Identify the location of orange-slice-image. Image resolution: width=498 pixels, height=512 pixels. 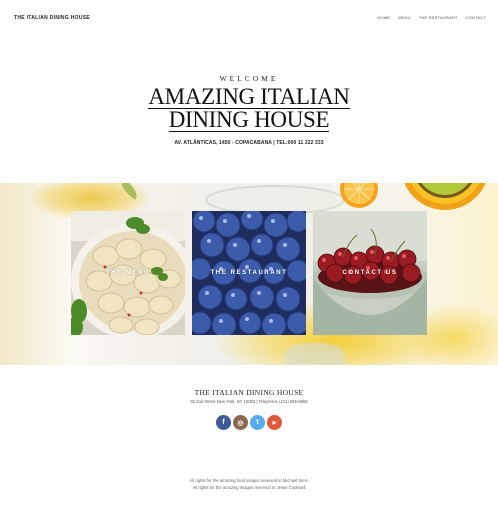
(359, 196).